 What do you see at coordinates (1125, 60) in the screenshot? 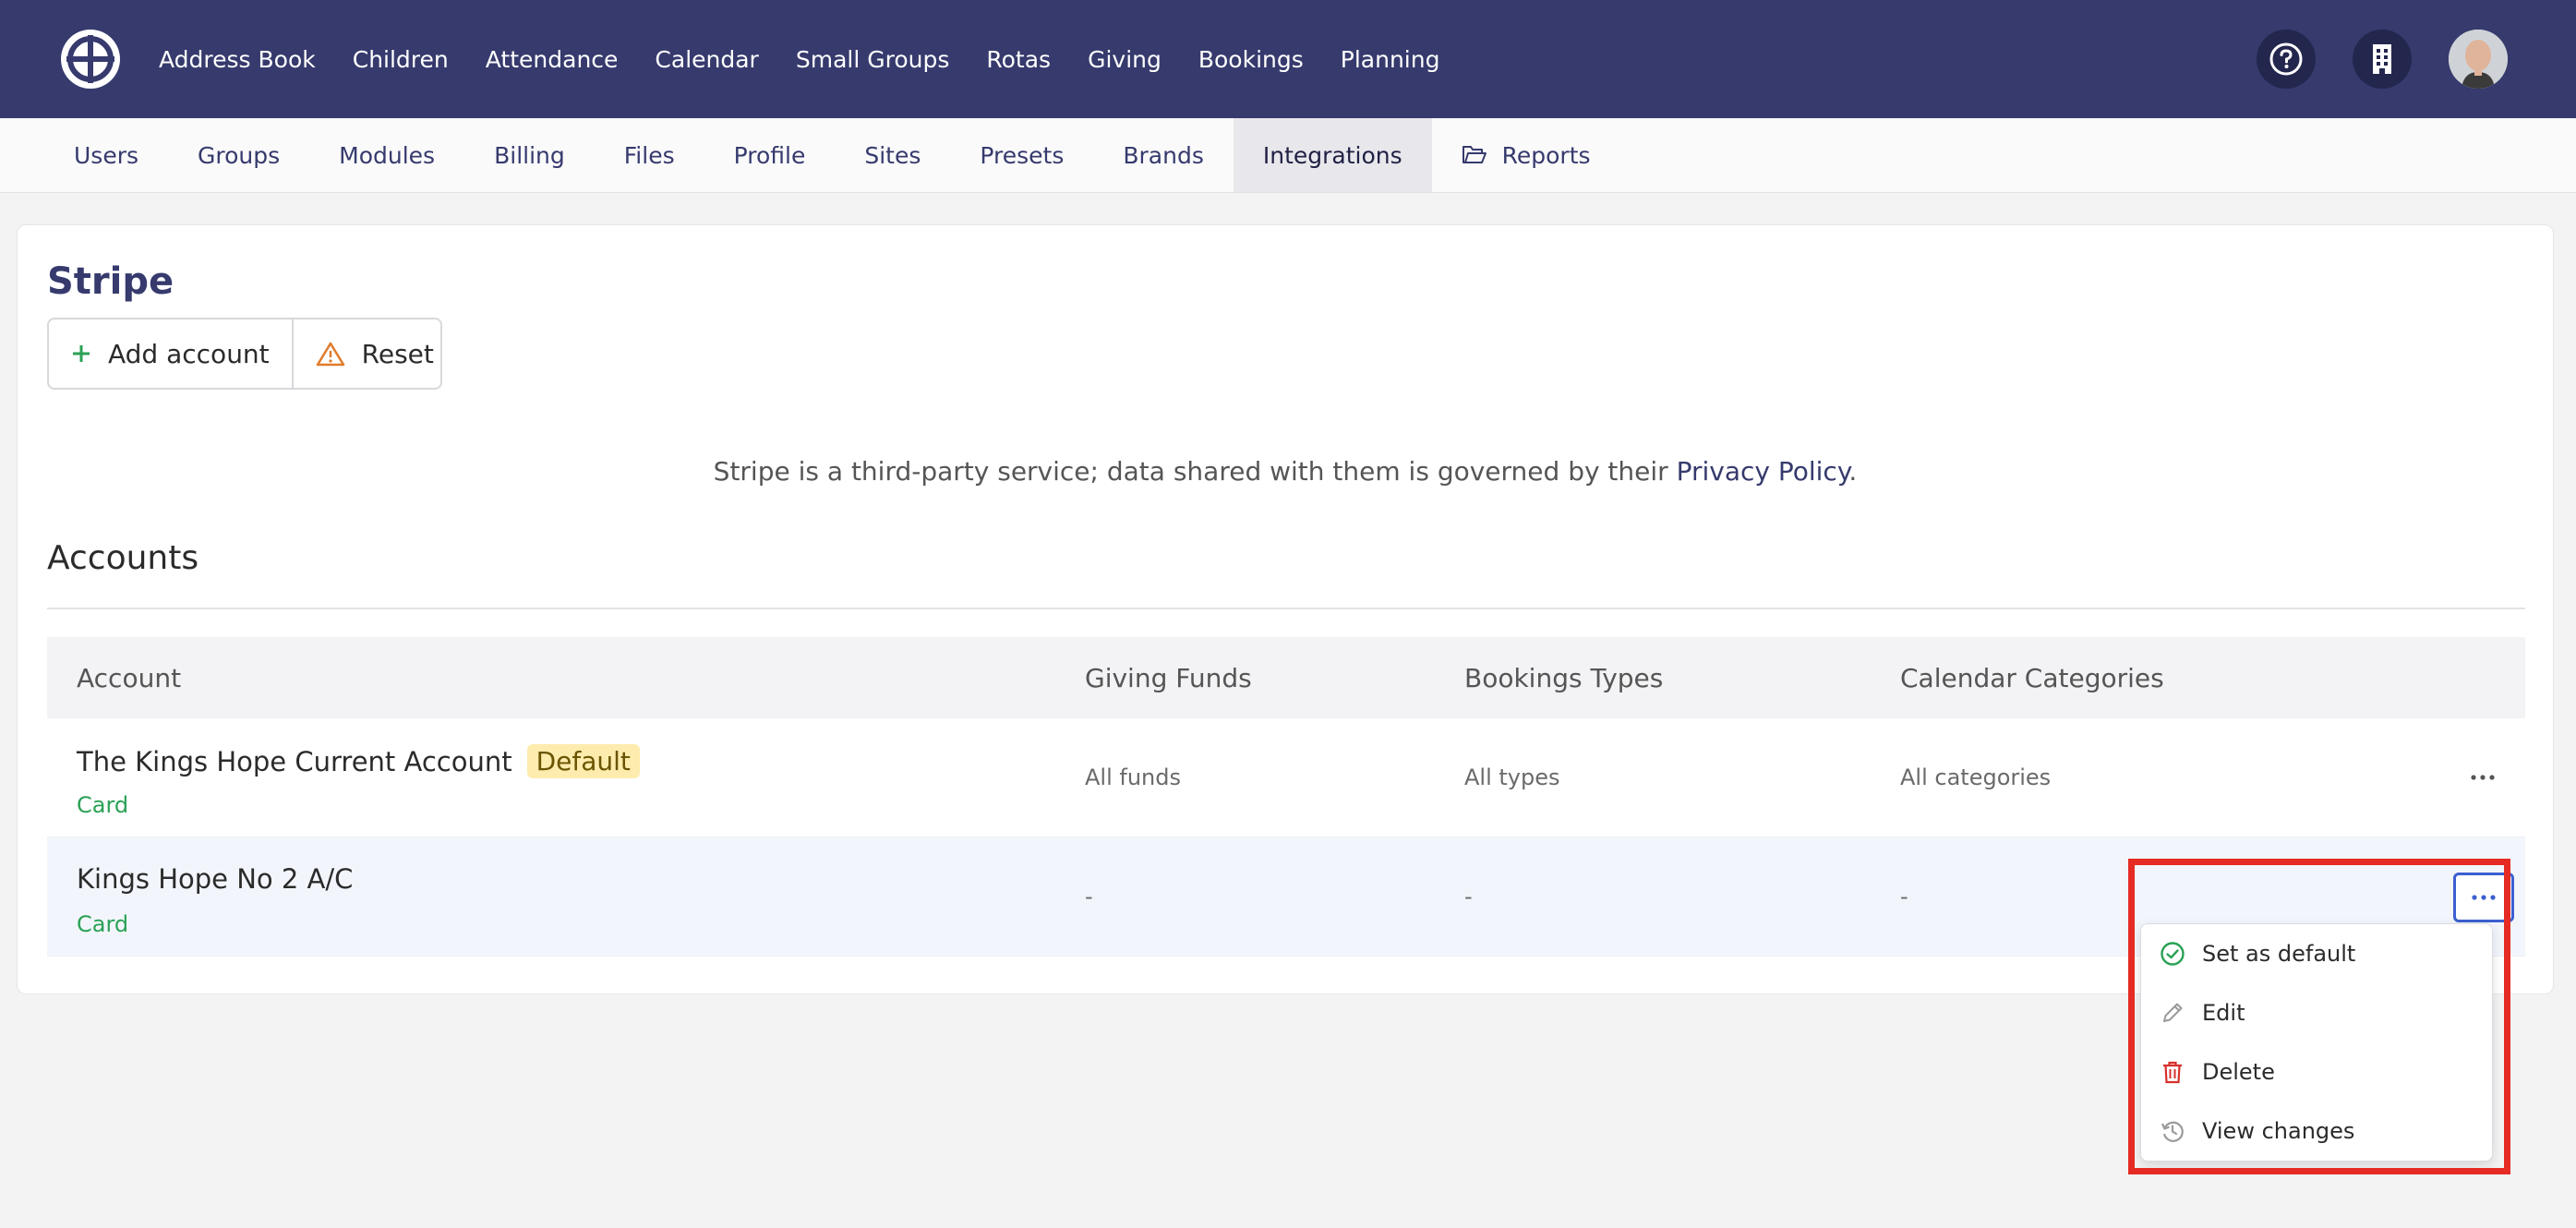
I see `nav-giving: Giving` at bounding box center [1125, 60].